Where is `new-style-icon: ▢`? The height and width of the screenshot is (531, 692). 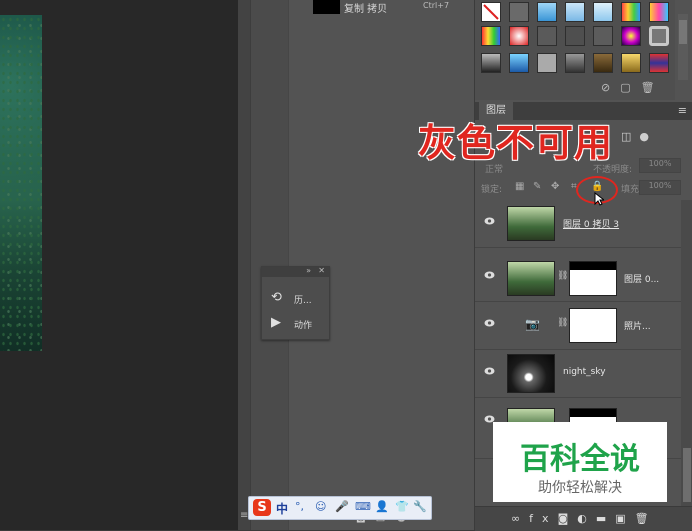
new-style-icon: ▢ is located at coordinates (630, 87).